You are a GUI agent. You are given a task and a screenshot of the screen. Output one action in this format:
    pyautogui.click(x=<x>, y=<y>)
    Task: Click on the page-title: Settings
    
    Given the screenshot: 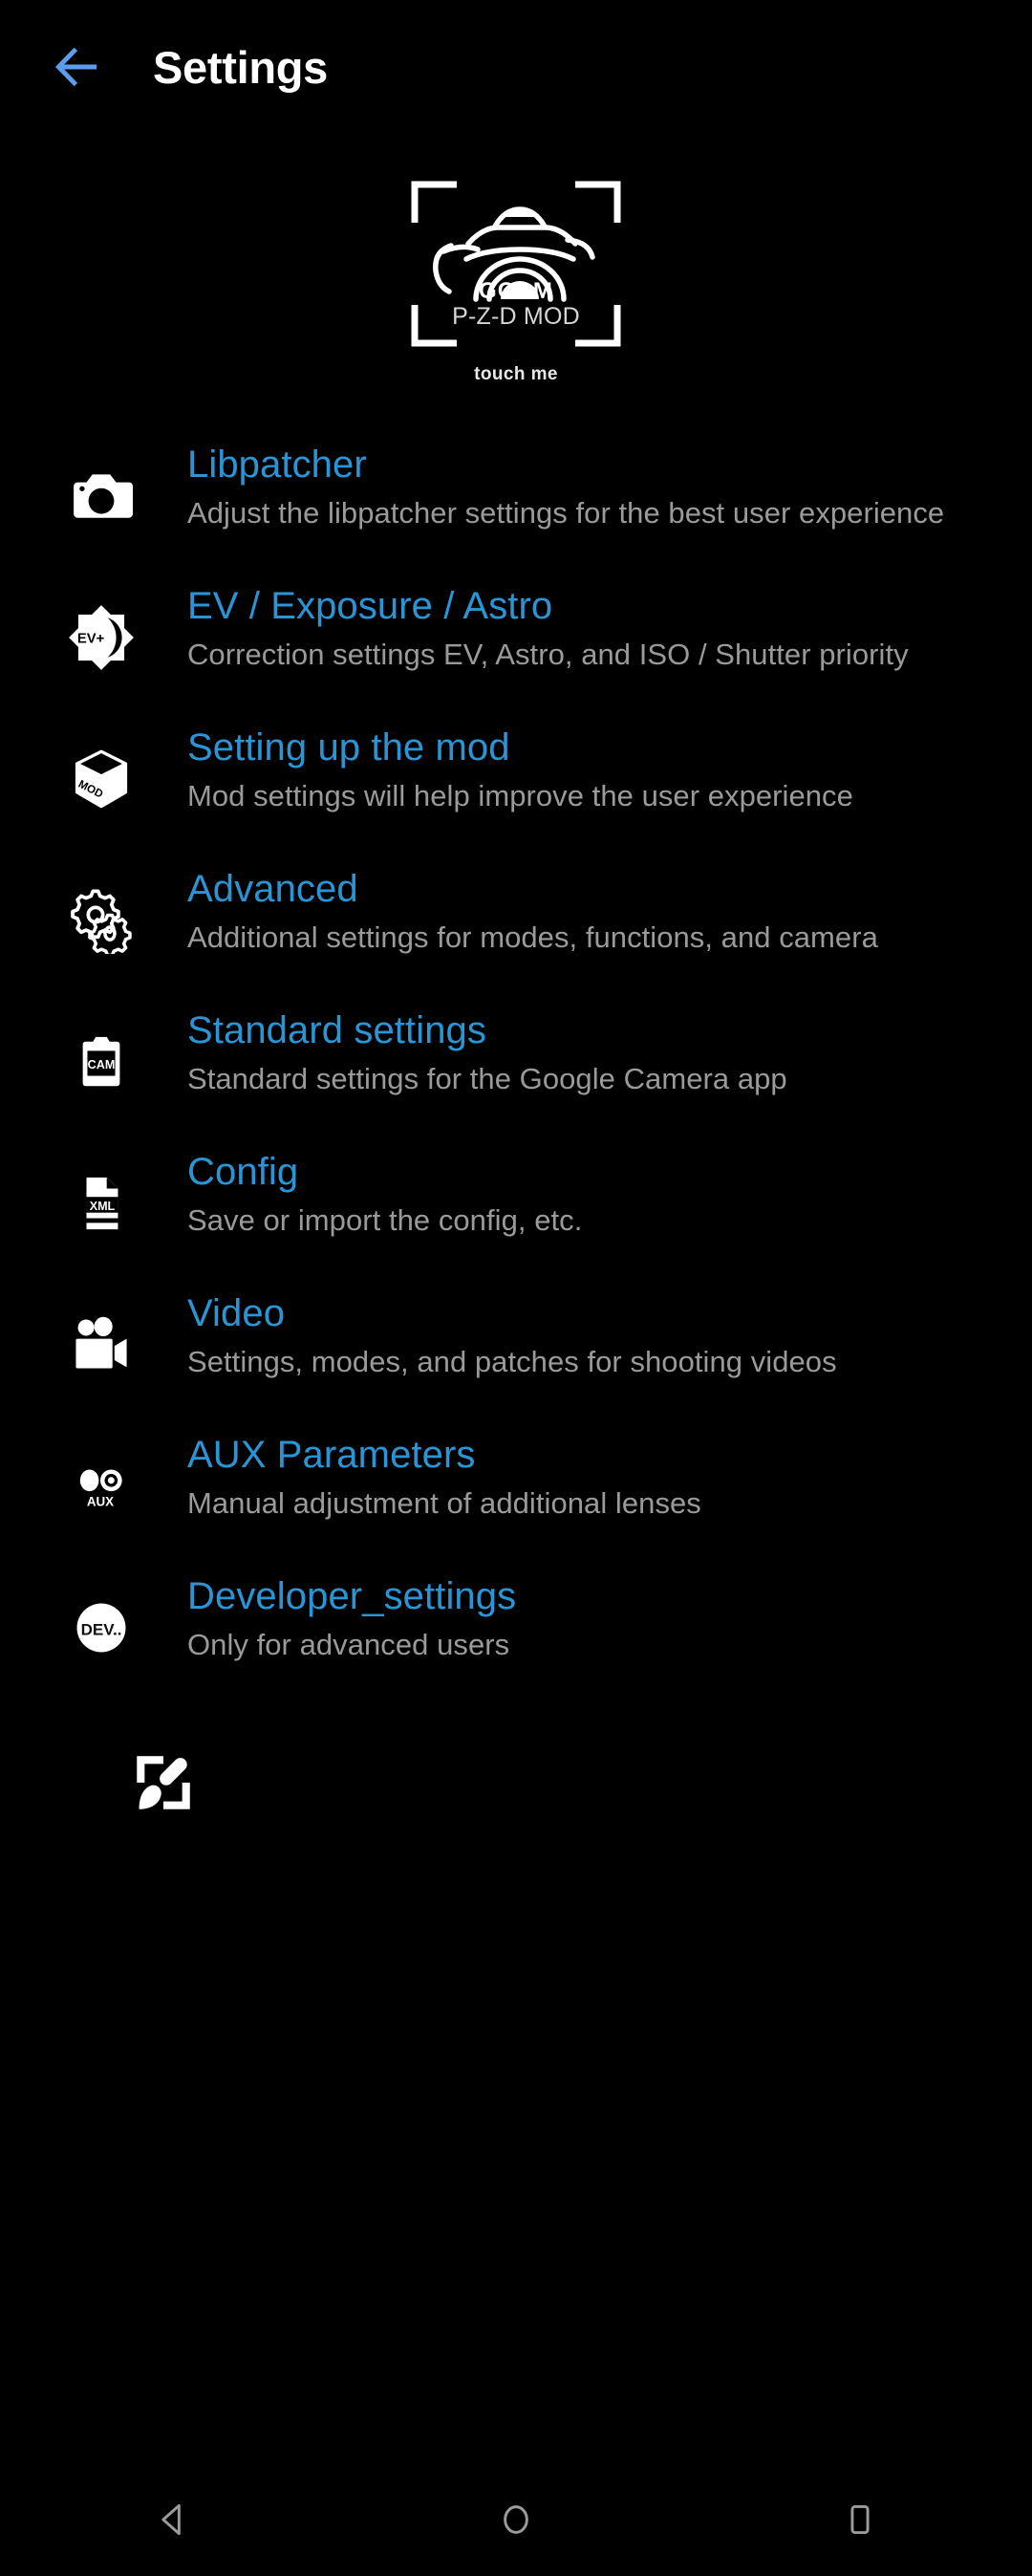 What is the action you would take?
    pyautogui.click(x=241, y=67)
    